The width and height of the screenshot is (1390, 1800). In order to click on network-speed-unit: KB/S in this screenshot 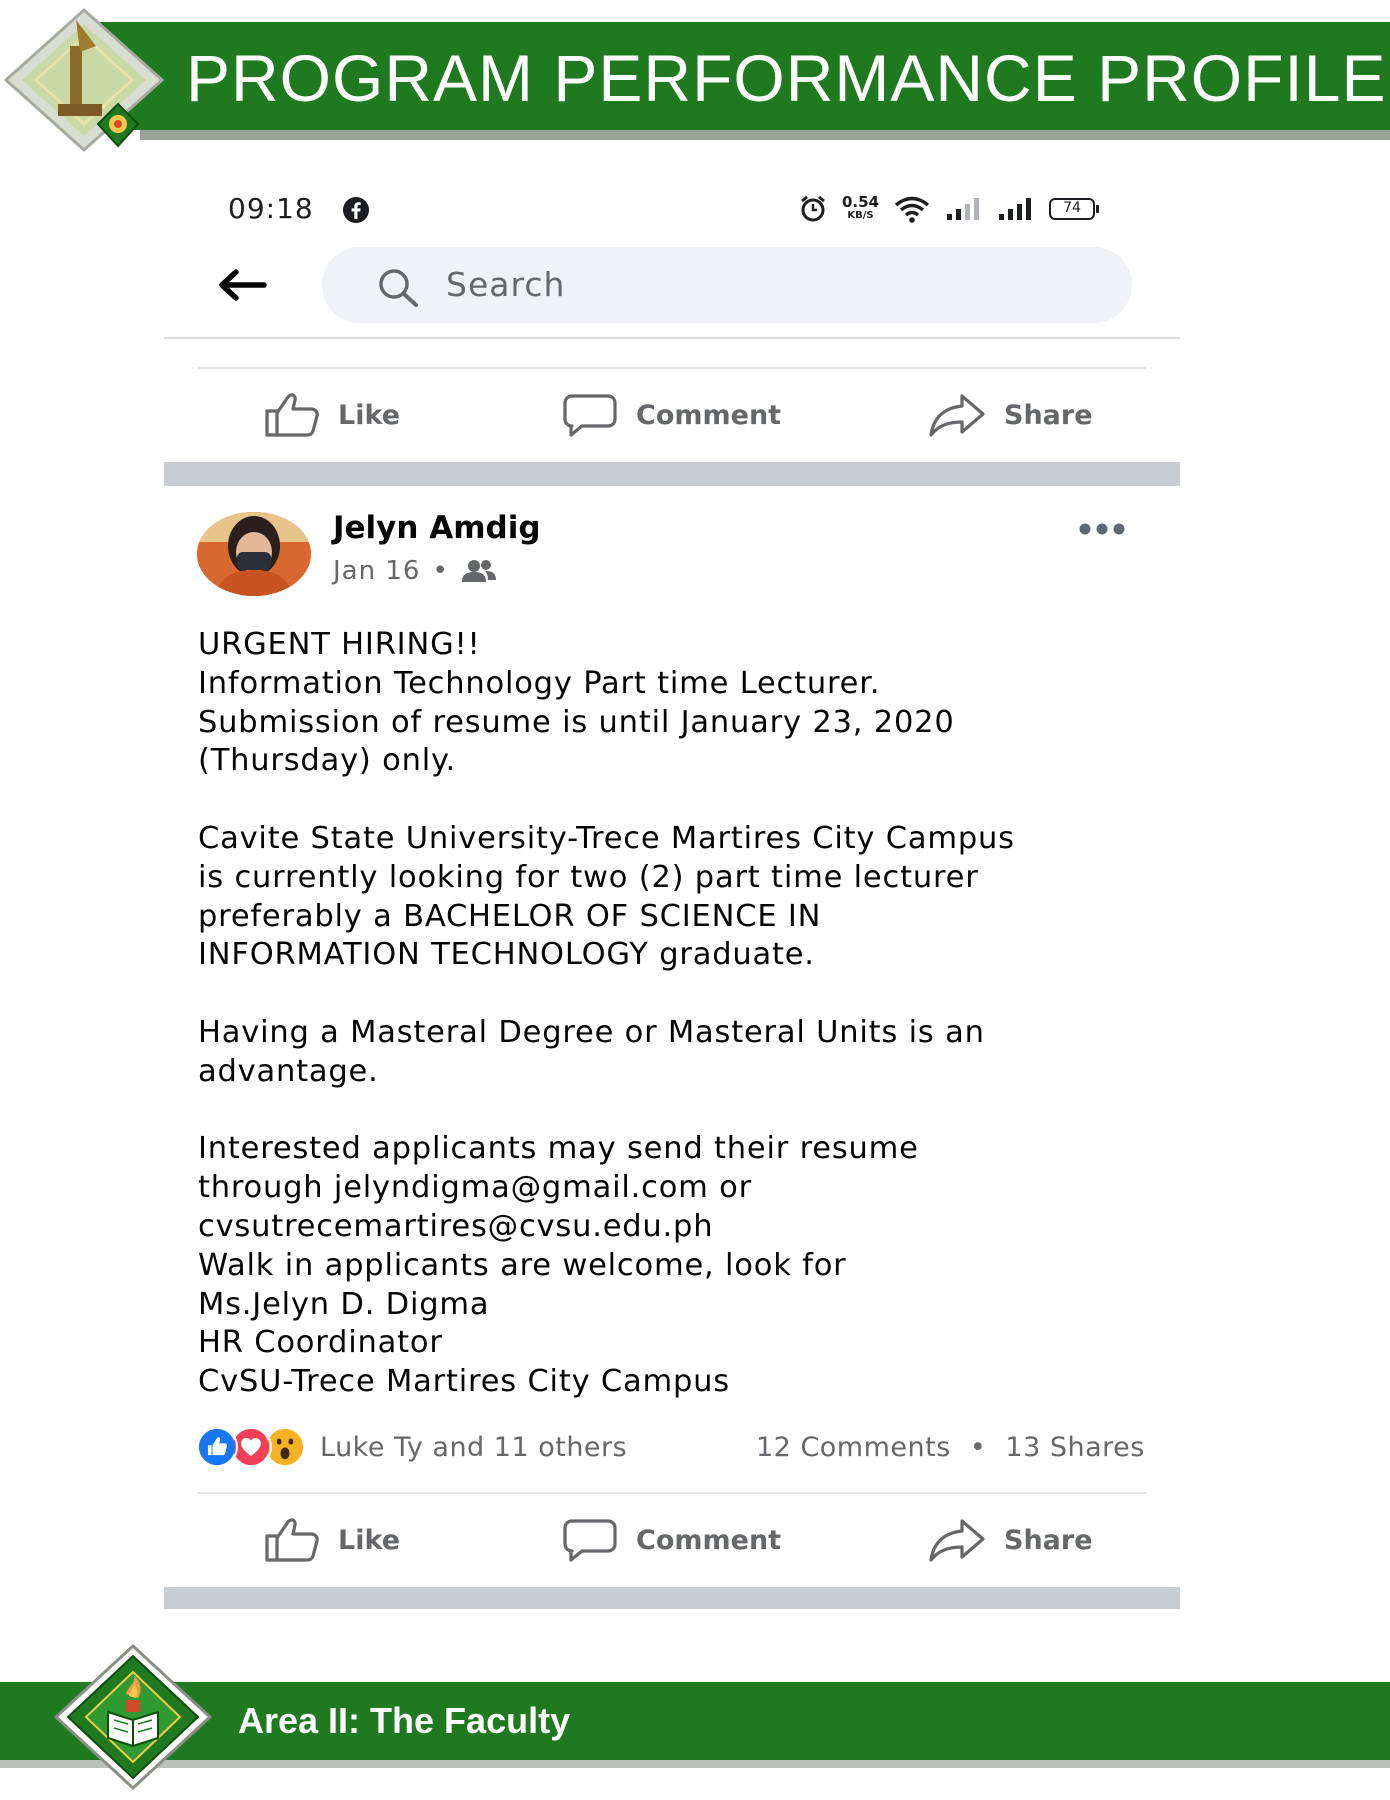, I will do `click(860, 215)`.